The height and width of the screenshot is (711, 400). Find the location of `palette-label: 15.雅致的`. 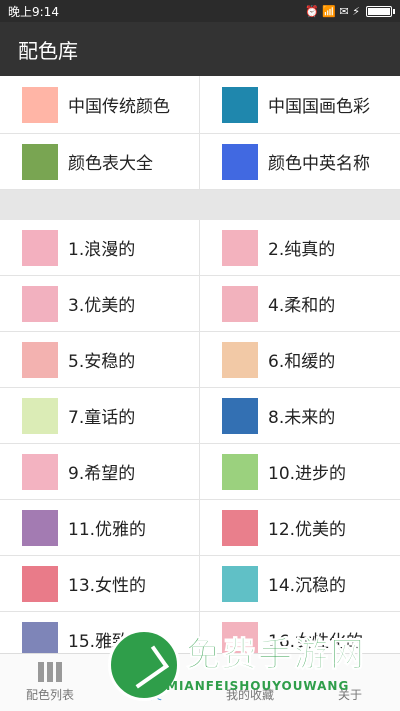

palette-label: 15.雅致的 is located at coordinates (107, 642).